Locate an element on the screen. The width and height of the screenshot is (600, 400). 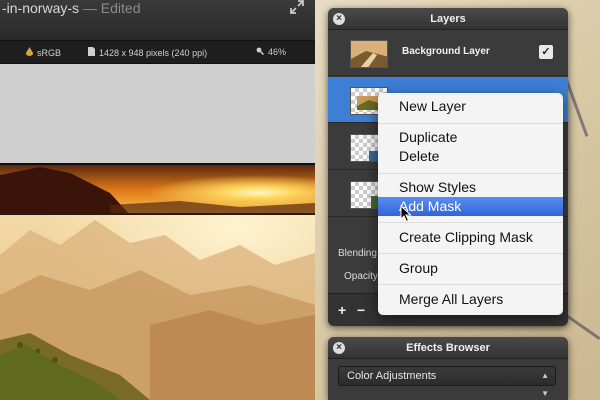
color-profile-info: sRGB is located at coordinates (43, 52).